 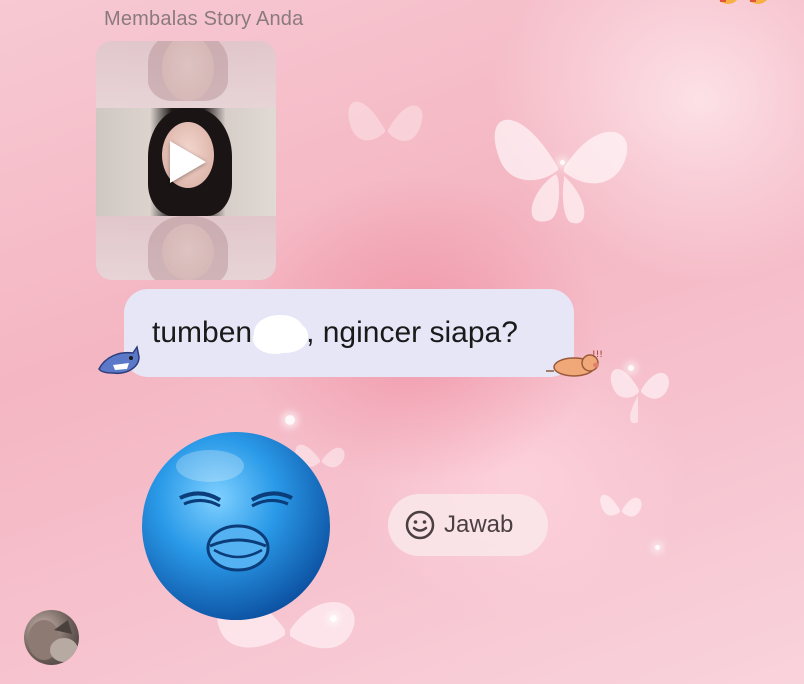 What do you see at coordinates (412, 332) in the screenshot?
I see `message-text-after: , ngincer siapa?` at bounding box center [412, 332].